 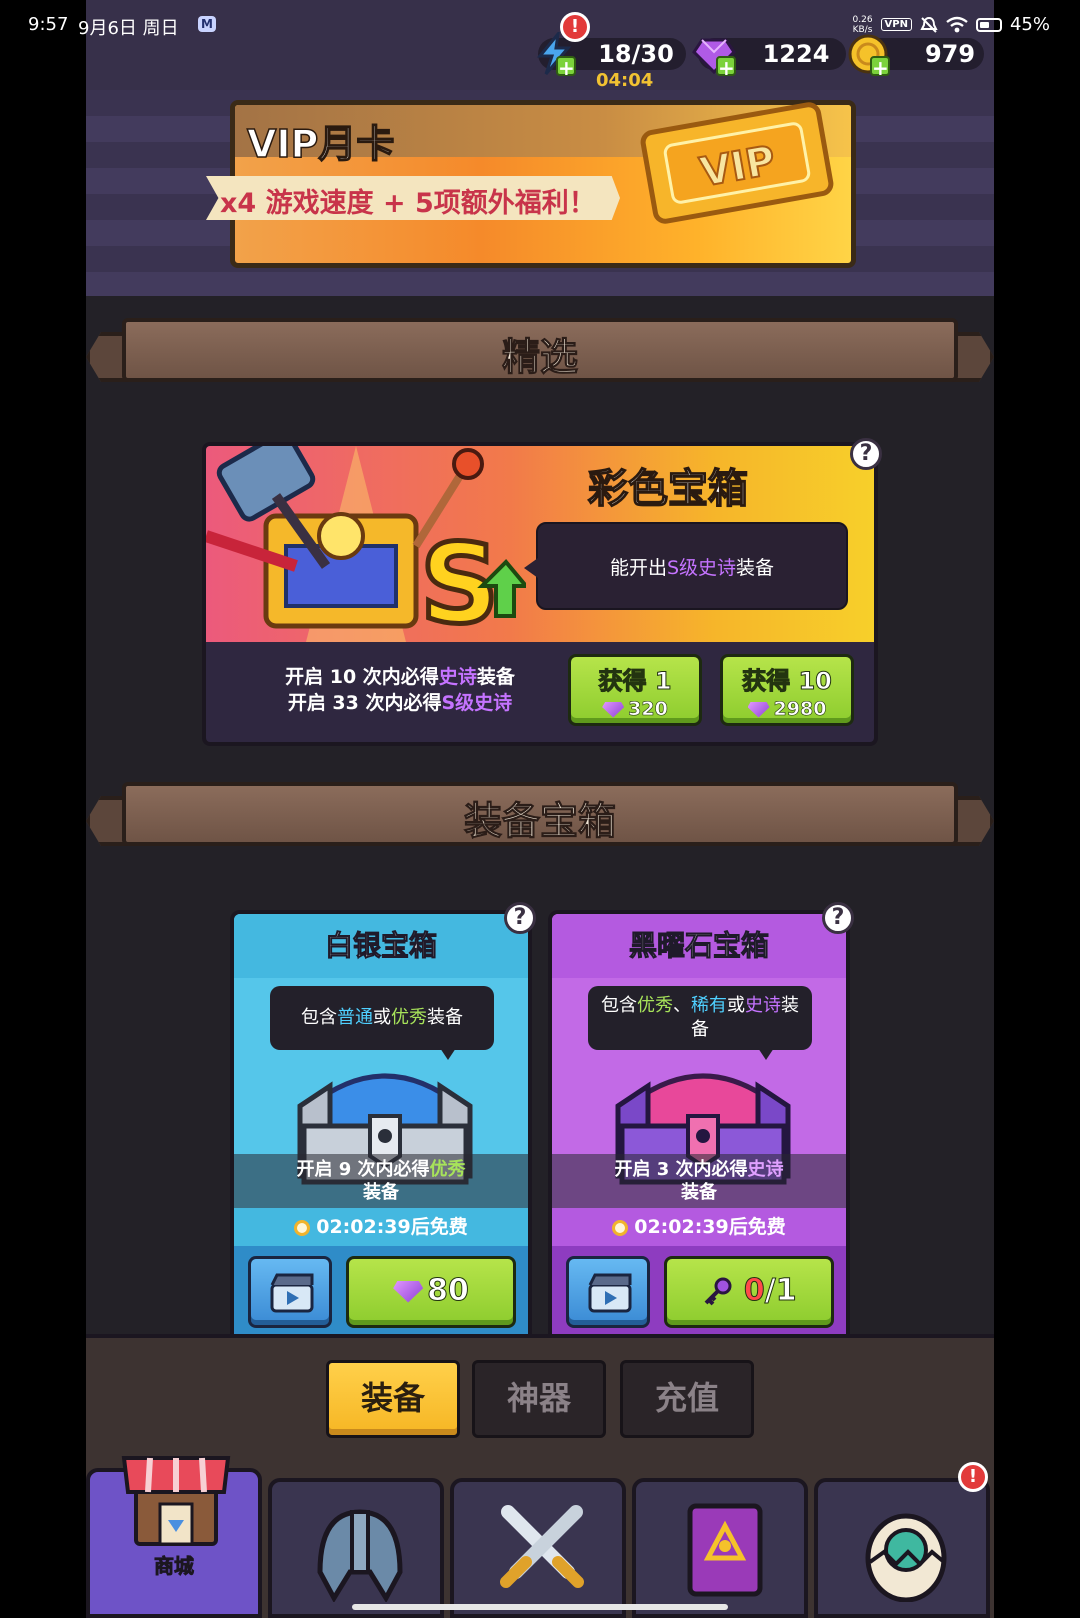 What do you see at coordinates (48, 24) in the screenshot?
I see `status-time: 9:57` at bounding box center [48, 24].